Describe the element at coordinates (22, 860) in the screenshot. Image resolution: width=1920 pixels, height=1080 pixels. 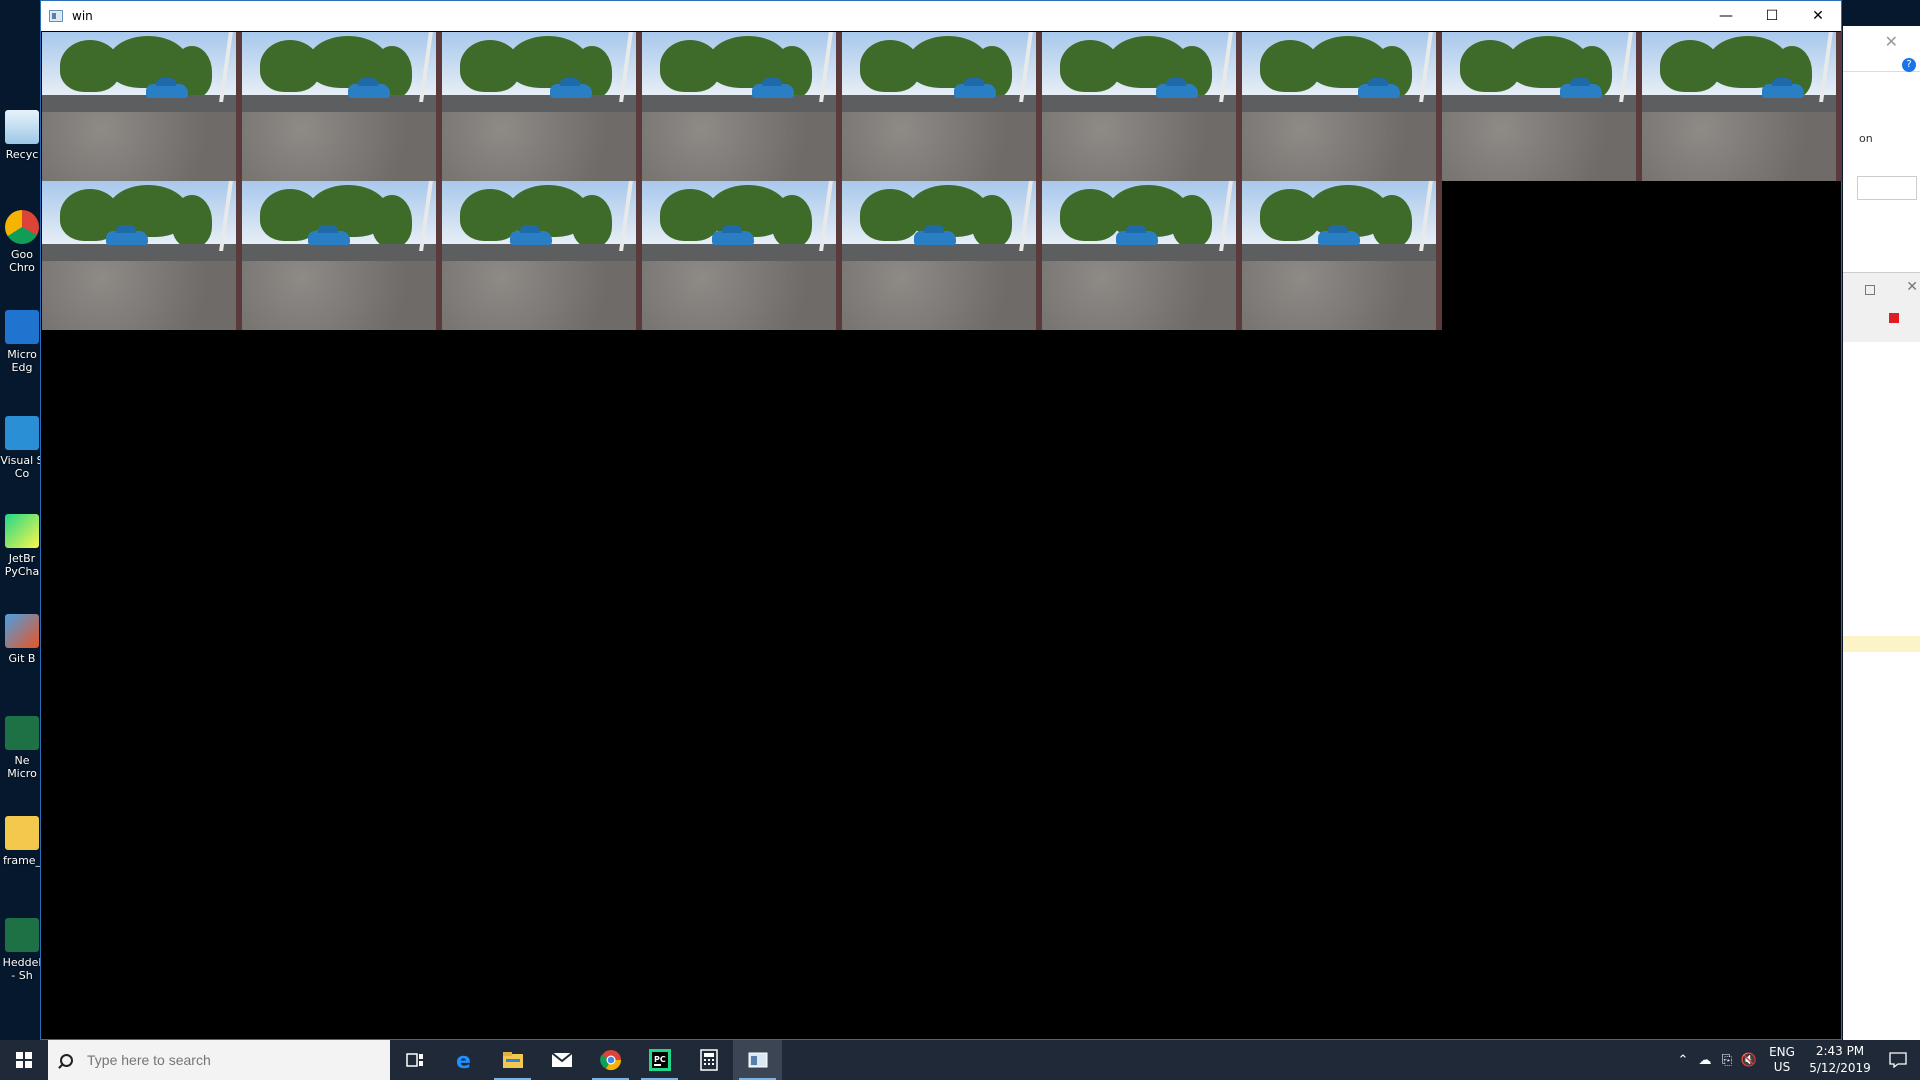
I see `desktop-icon-label: frame_` at that location.